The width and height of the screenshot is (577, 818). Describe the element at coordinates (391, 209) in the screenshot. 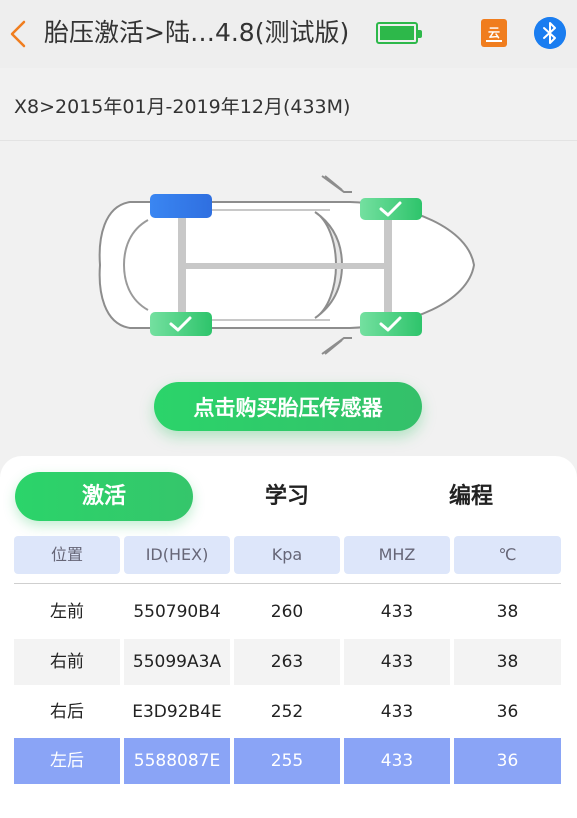

I see `tire-front-right` at that location.